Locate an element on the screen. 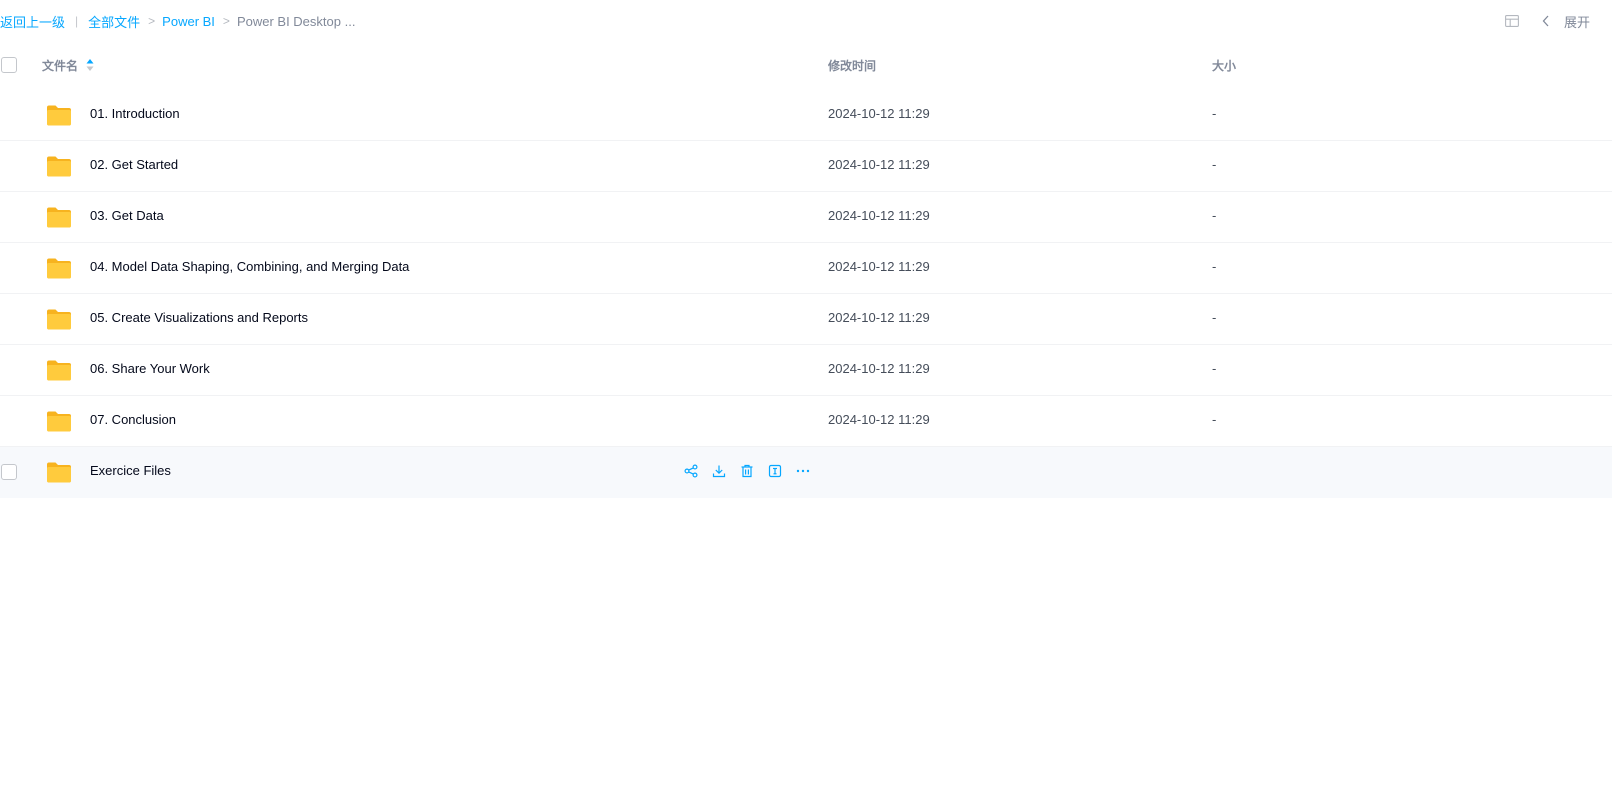 The image size is (1612, 802). back-link: 返回上一级 is located at coordinates (32, 21).